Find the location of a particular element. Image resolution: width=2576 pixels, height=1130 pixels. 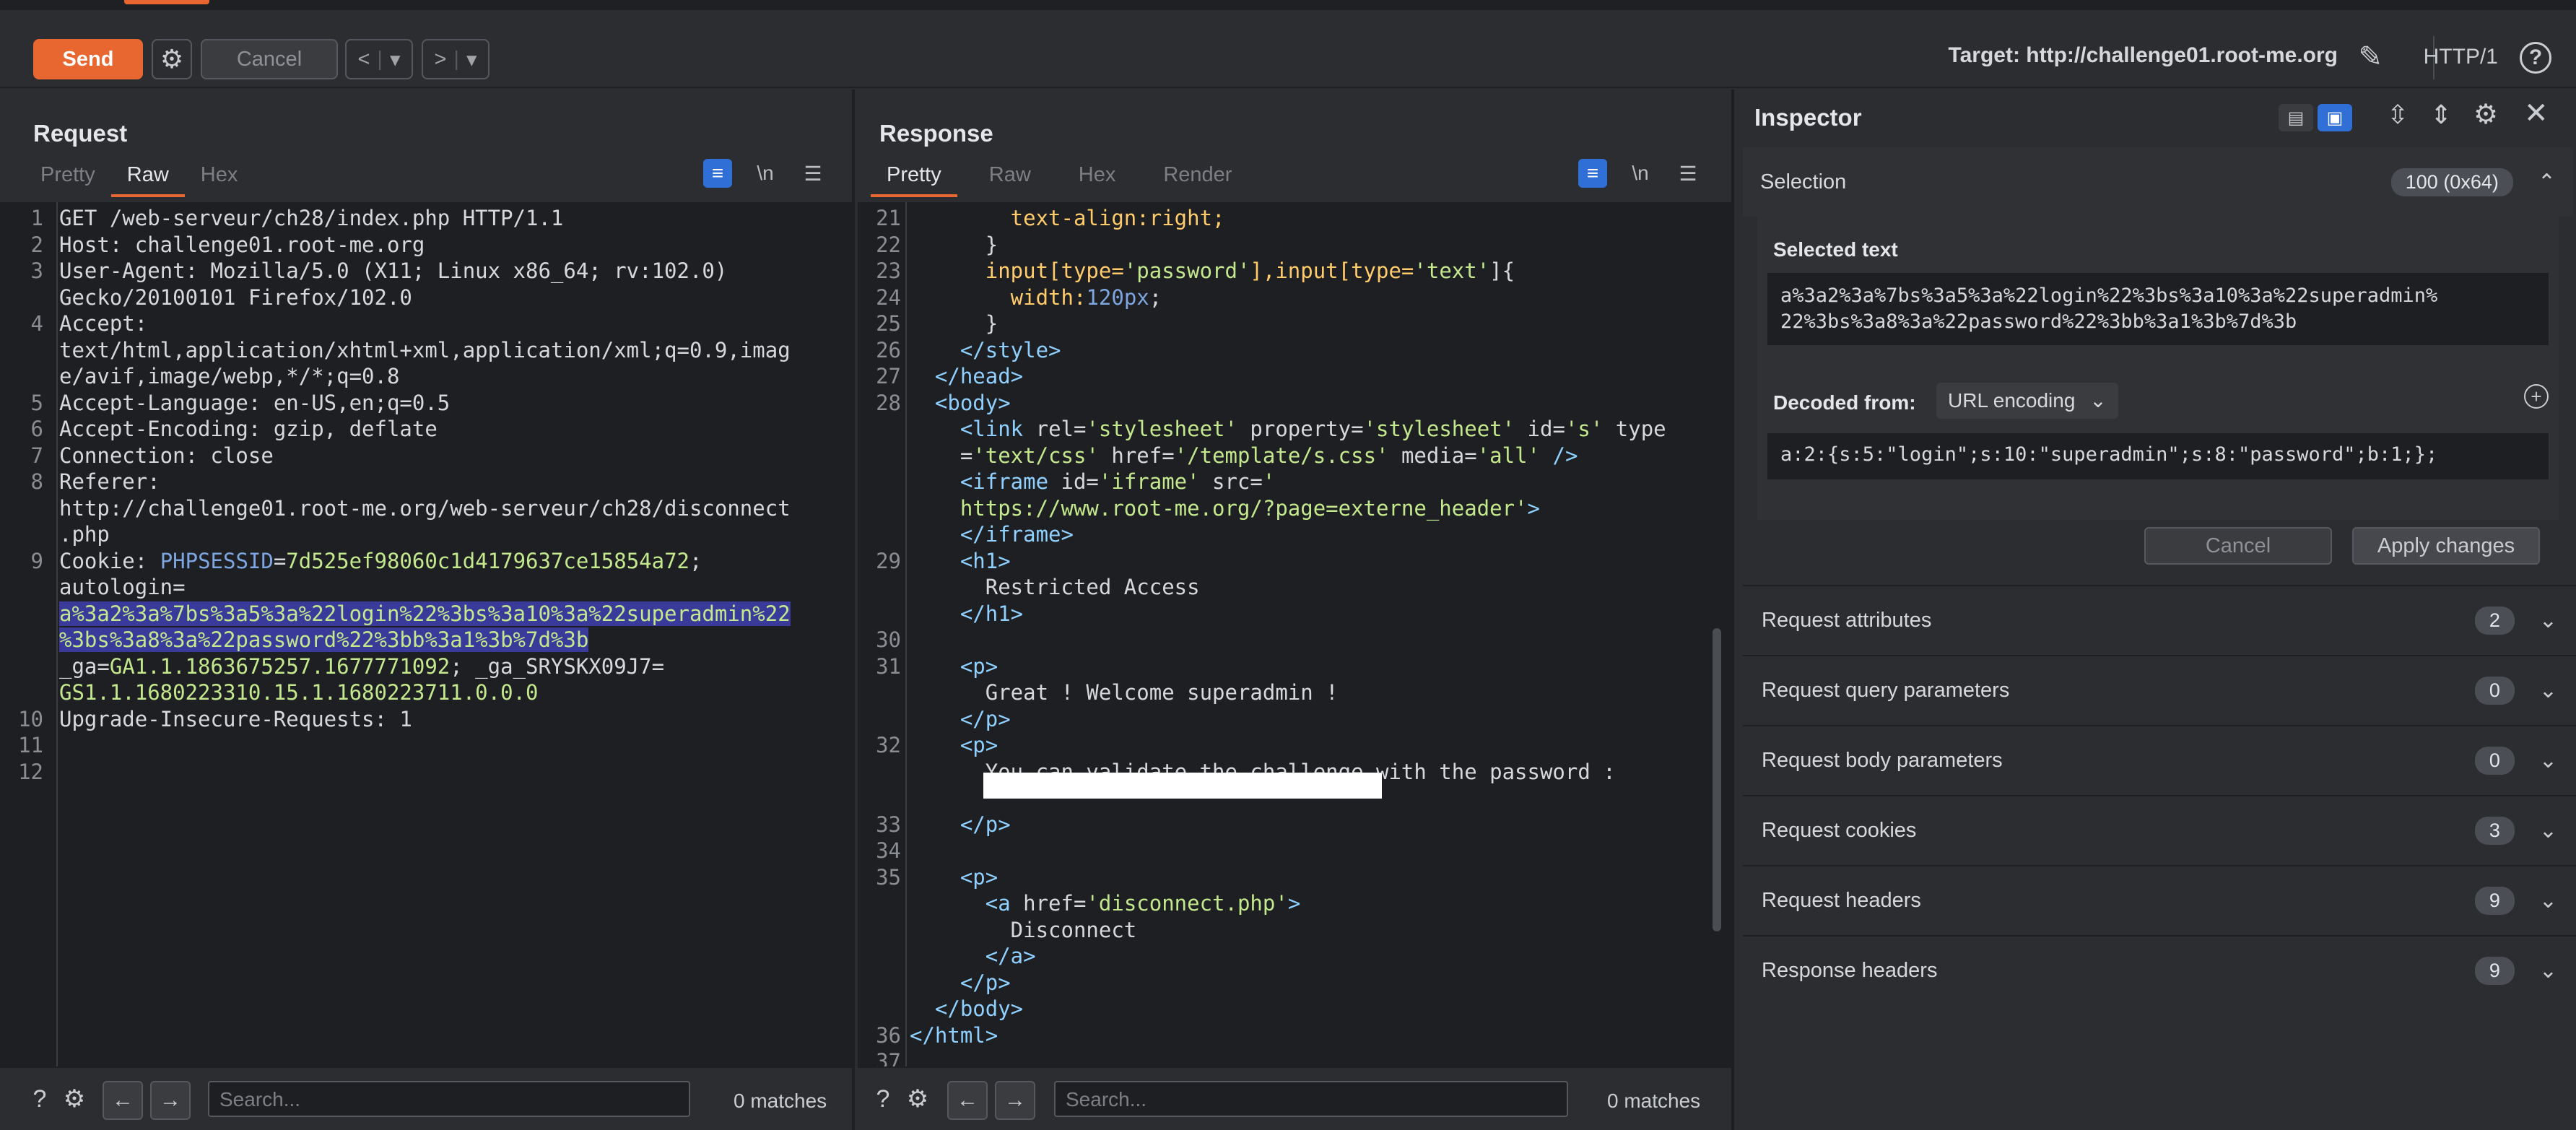

section-label: Request query parameters is located at coordinates (1886, 690).